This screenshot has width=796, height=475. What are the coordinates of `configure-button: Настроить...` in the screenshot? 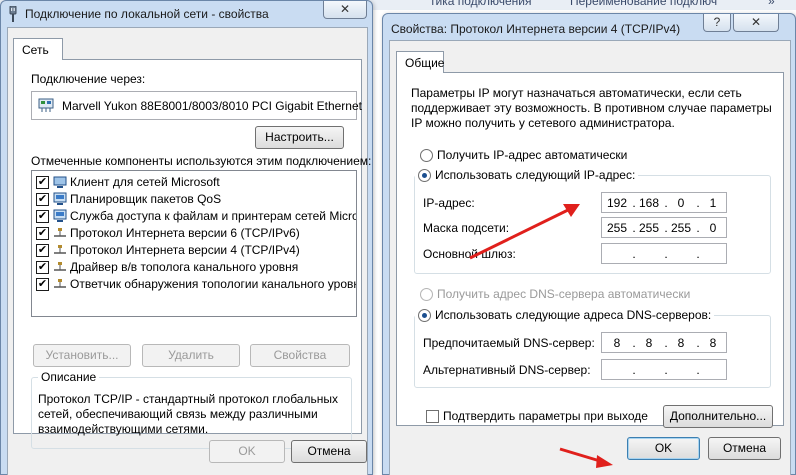 It's located at (299, 137).